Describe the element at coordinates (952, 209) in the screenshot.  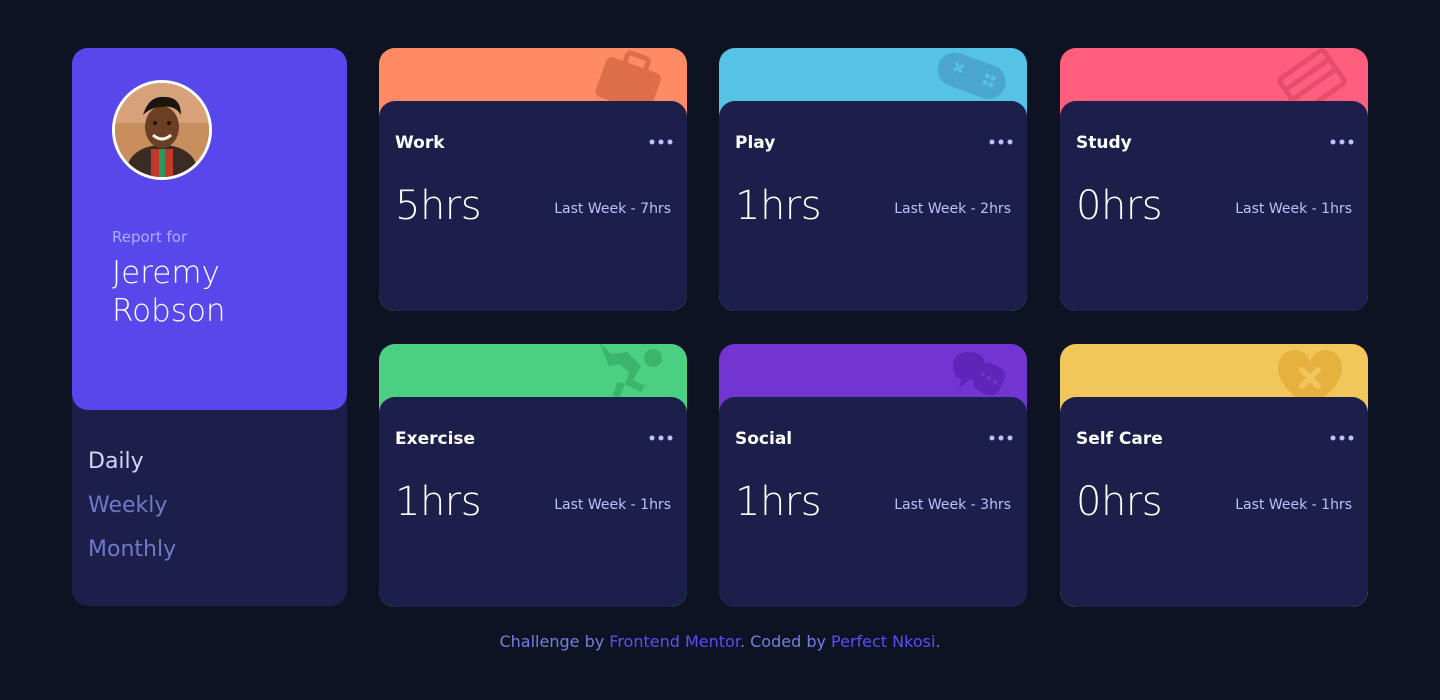
I see `last-week-hours: Last Week - 2hrs` at that location.